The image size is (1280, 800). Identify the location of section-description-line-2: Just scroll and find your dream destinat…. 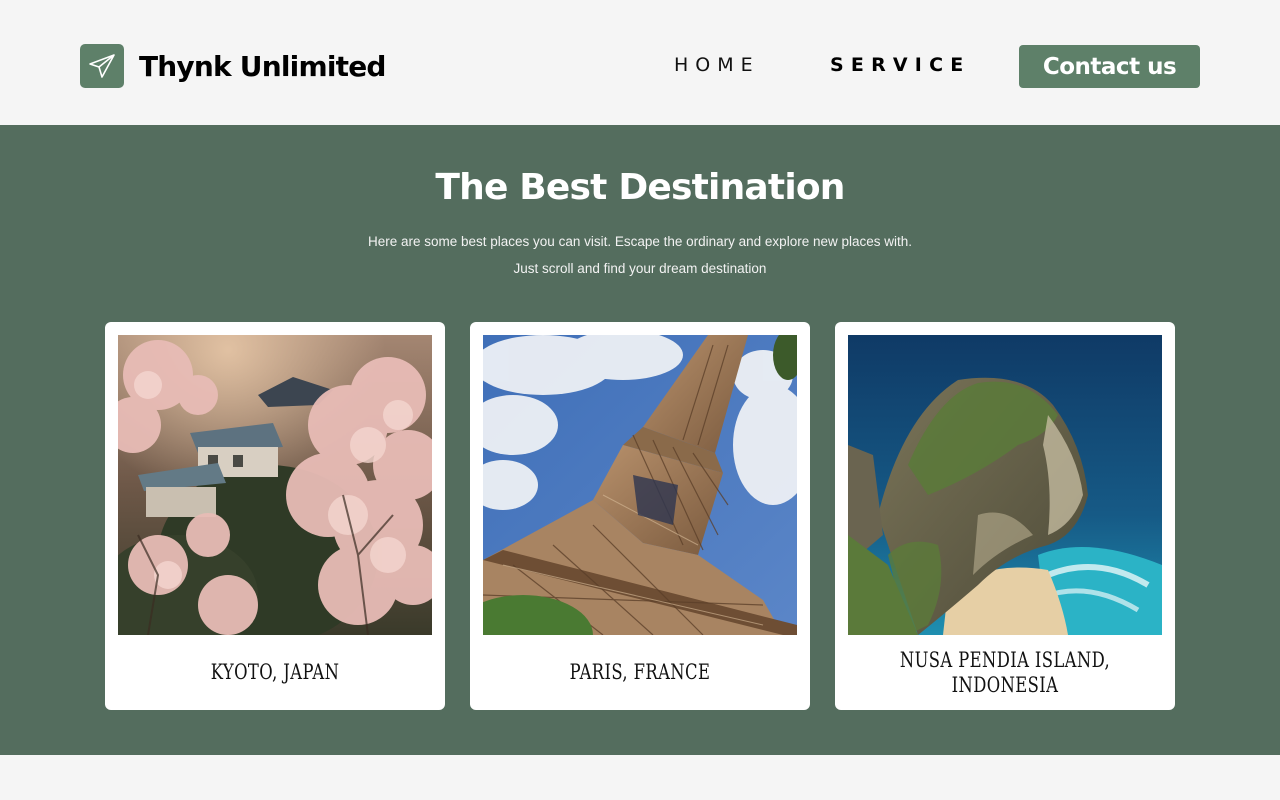
(640, 268).